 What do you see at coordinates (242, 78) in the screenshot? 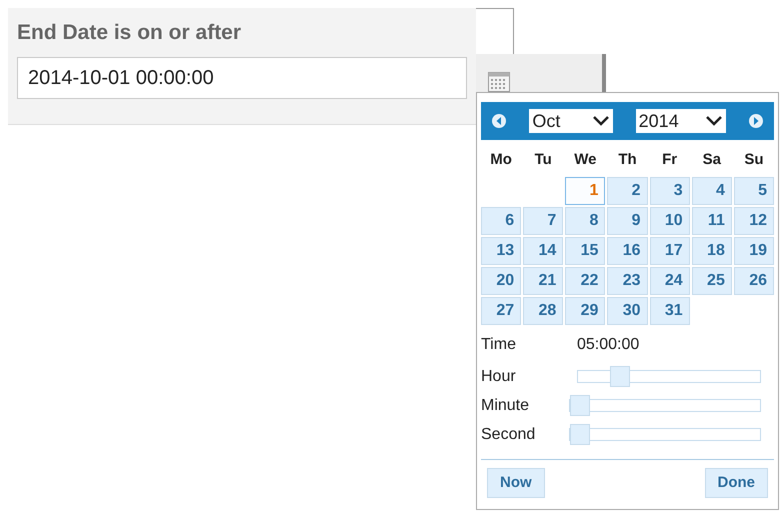
I see `date-input-field: 2014-10-01 00:00:00` at bounding box center [242, 78].